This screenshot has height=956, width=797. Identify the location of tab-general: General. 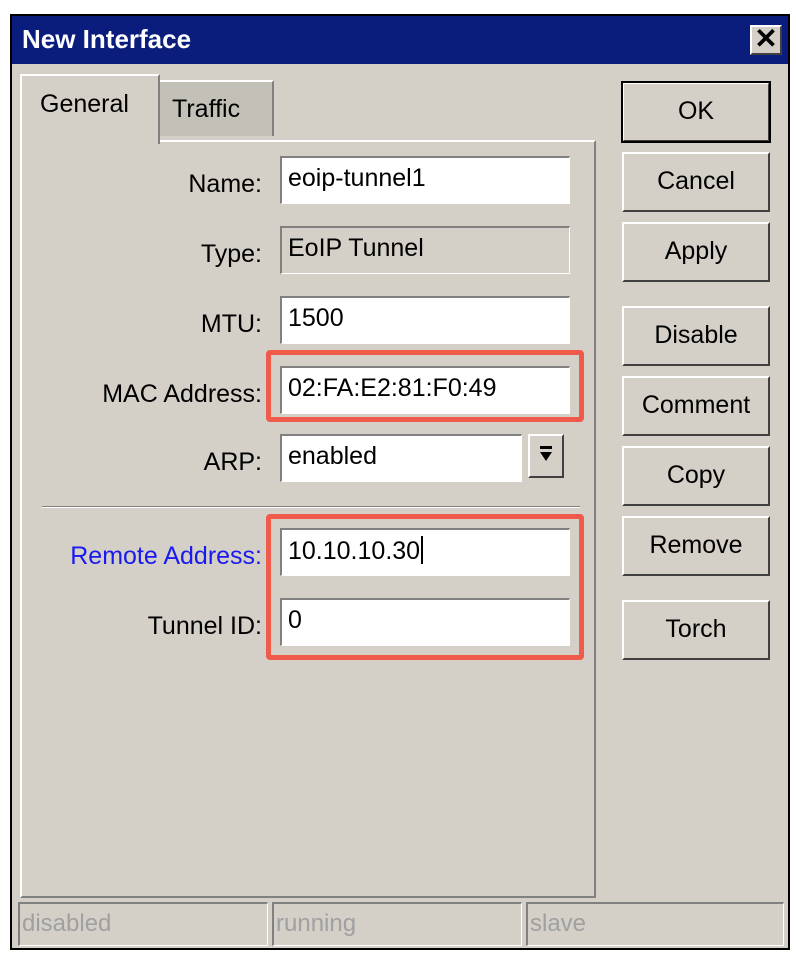
(90, 109).